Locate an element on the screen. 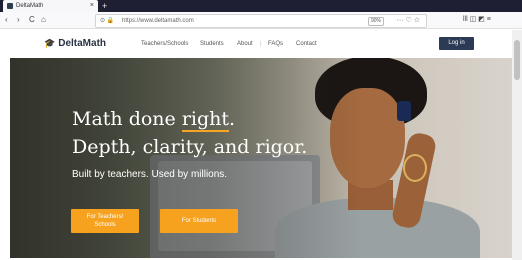 This screenshot has width=522, height=260. browser-tab: DeltaMath × is located at coordinates (50, 6).